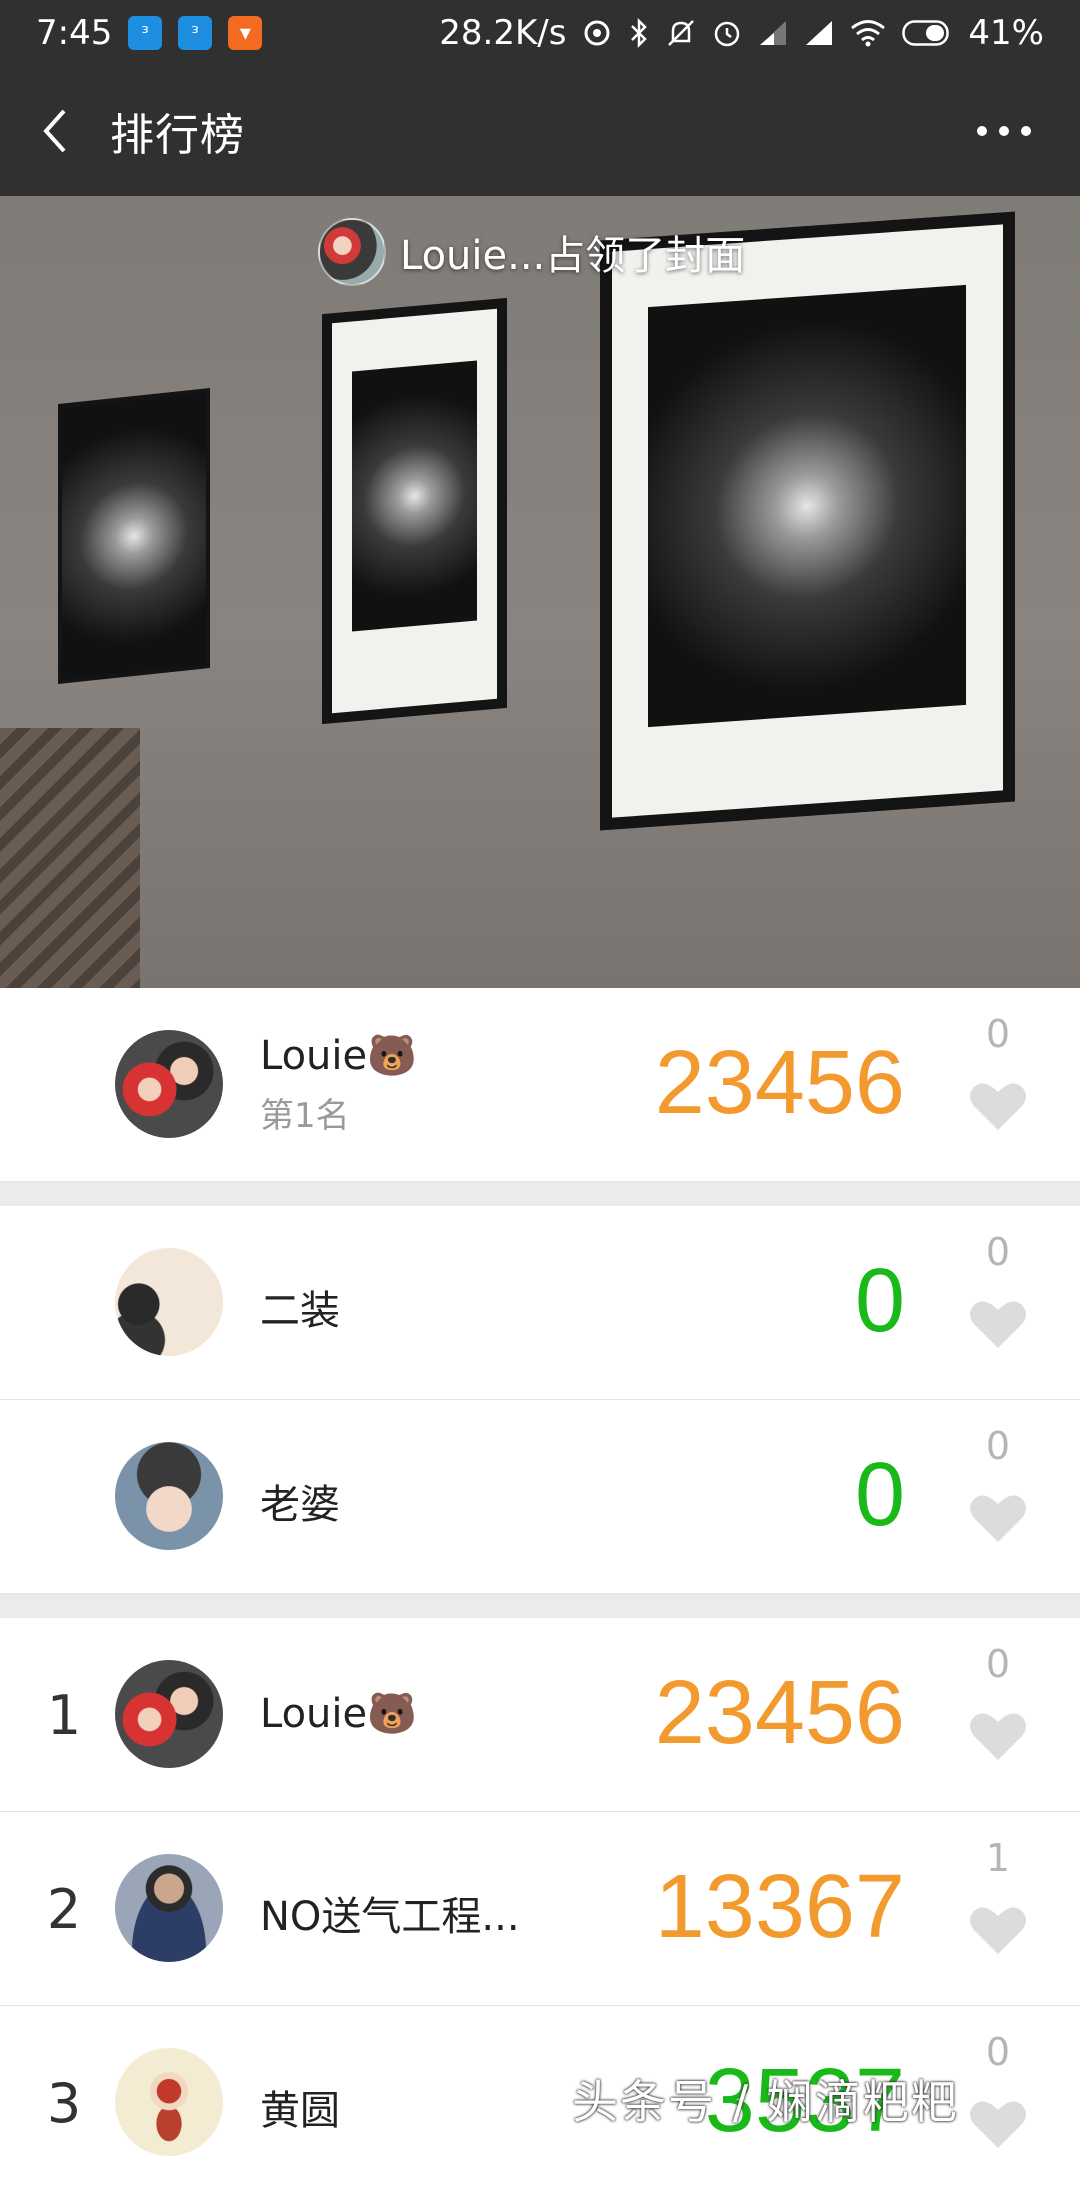 Image resolution: width=1080 pixels, height=2200 pixels. I want to click on ranking-row: 1 Louie🐻 23456 0, so click(540, 1715).